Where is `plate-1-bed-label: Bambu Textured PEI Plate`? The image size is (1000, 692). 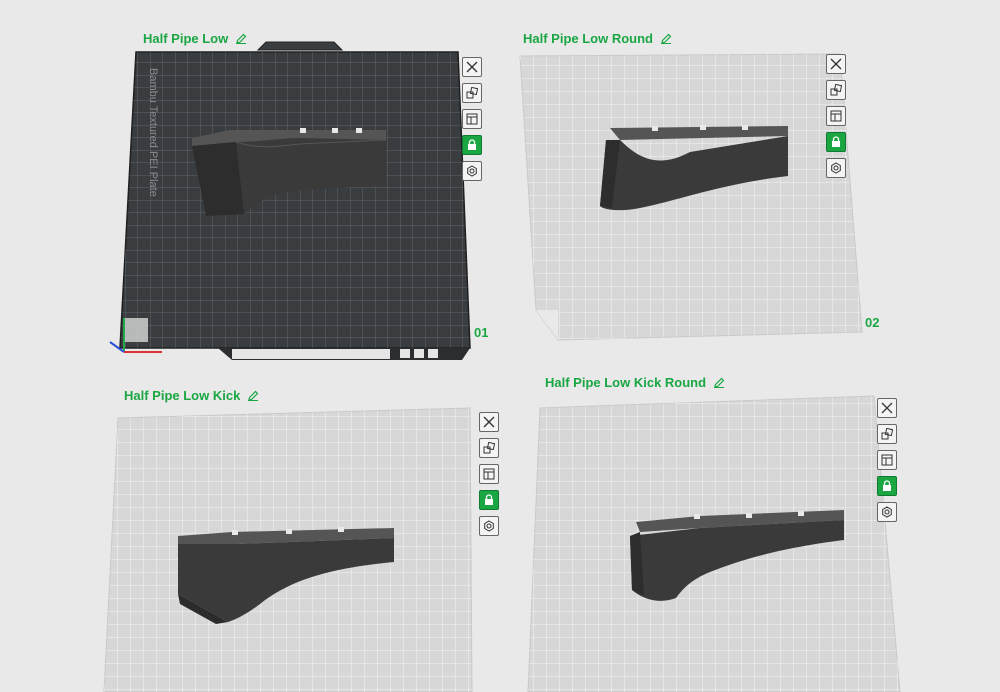
plate-1-bed-label: Bambu Textured PEI Plate is located at coordinates (153, 132).